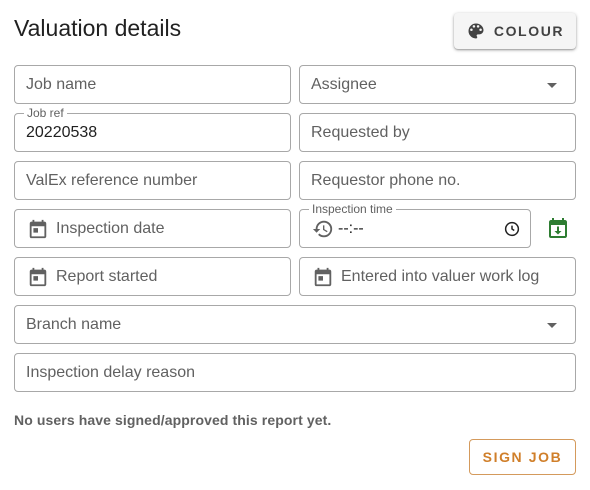 The height and width of the screenshot is (490, 590). What do you see at coordinates (152, 84) in the screenshot?
I see `job-name-field: Job name` at bounding box center [152, 84].